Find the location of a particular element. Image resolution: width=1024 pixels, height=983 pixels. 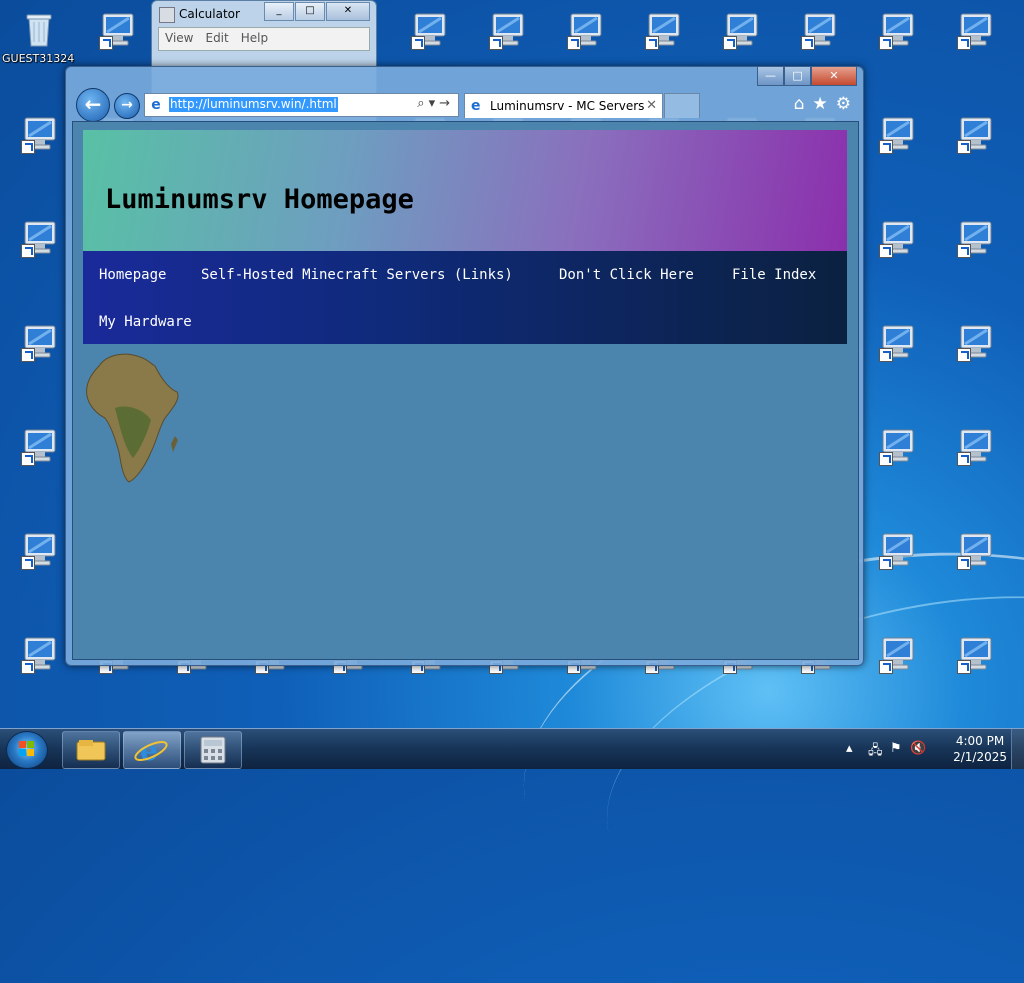

minimize-button: _ is located at coordinates (279, 11).